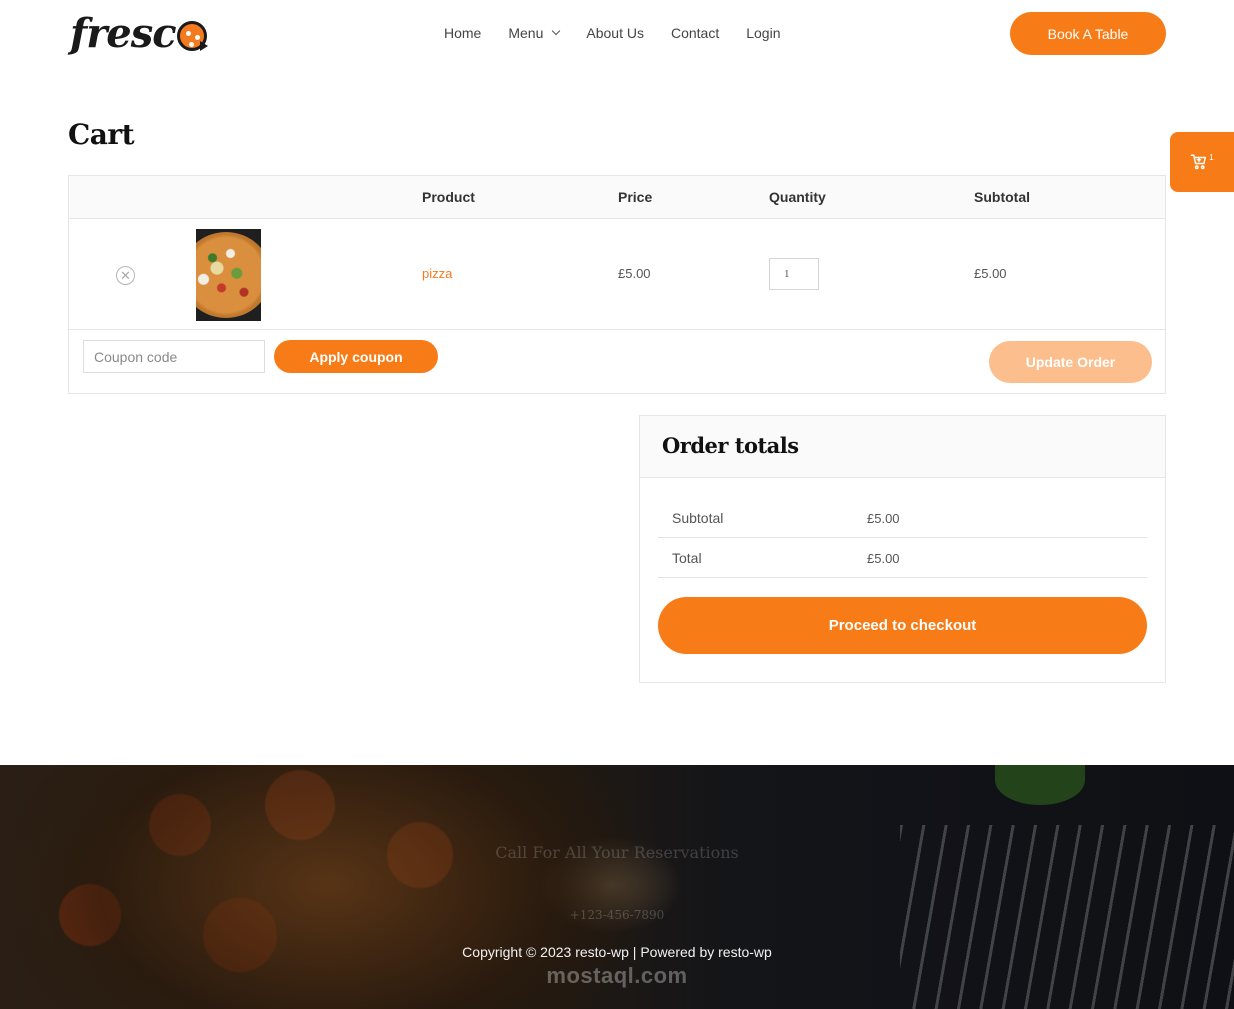 This screenshot has height=1009, width=1234. What do you see at coordinates (635, 197) in the screenshot?
I see `column-header-price: Price` at bounding box center [635, 197].